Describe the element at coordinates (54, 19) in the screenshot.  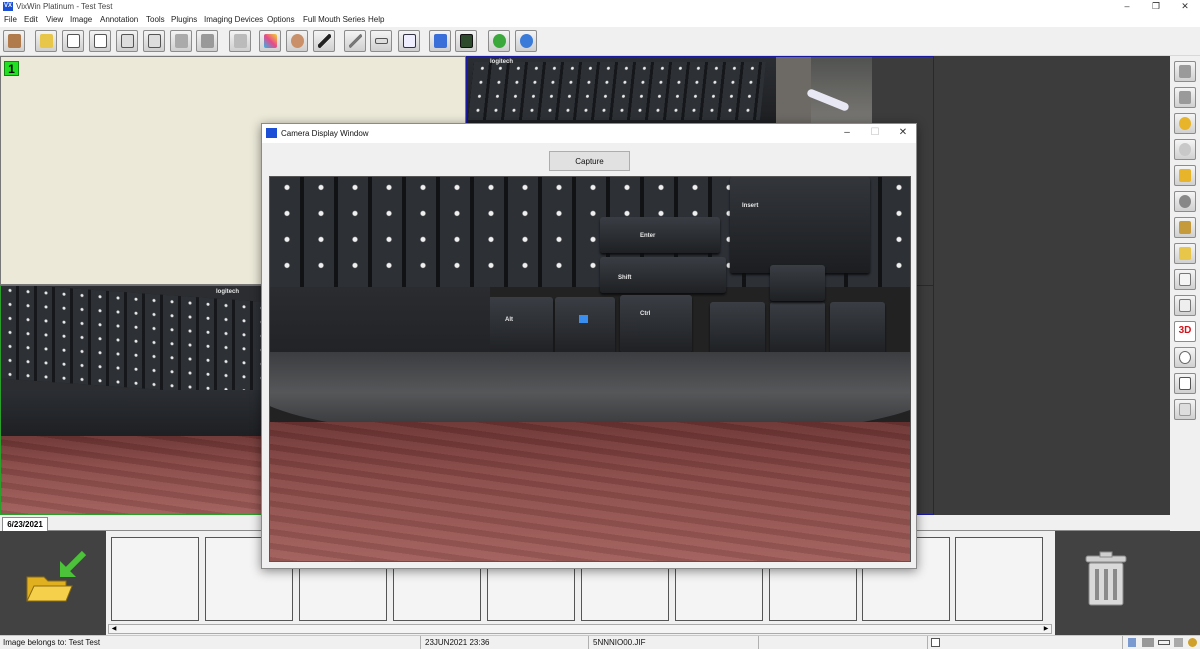
I see `menu-view: View` at that location.